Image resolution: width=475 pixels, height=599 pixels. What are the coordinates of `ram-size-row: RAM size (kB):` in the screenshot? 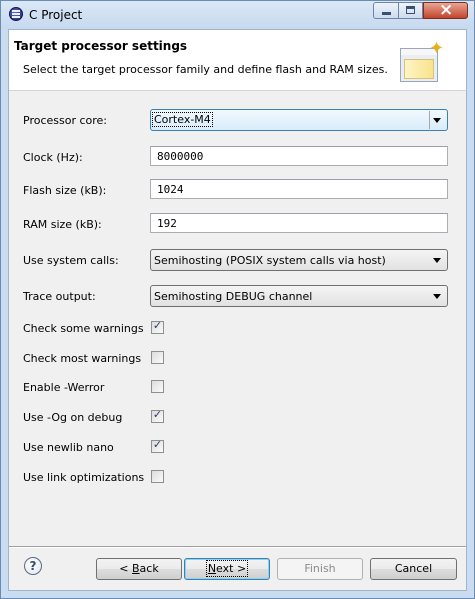 It's located at (237, 225).